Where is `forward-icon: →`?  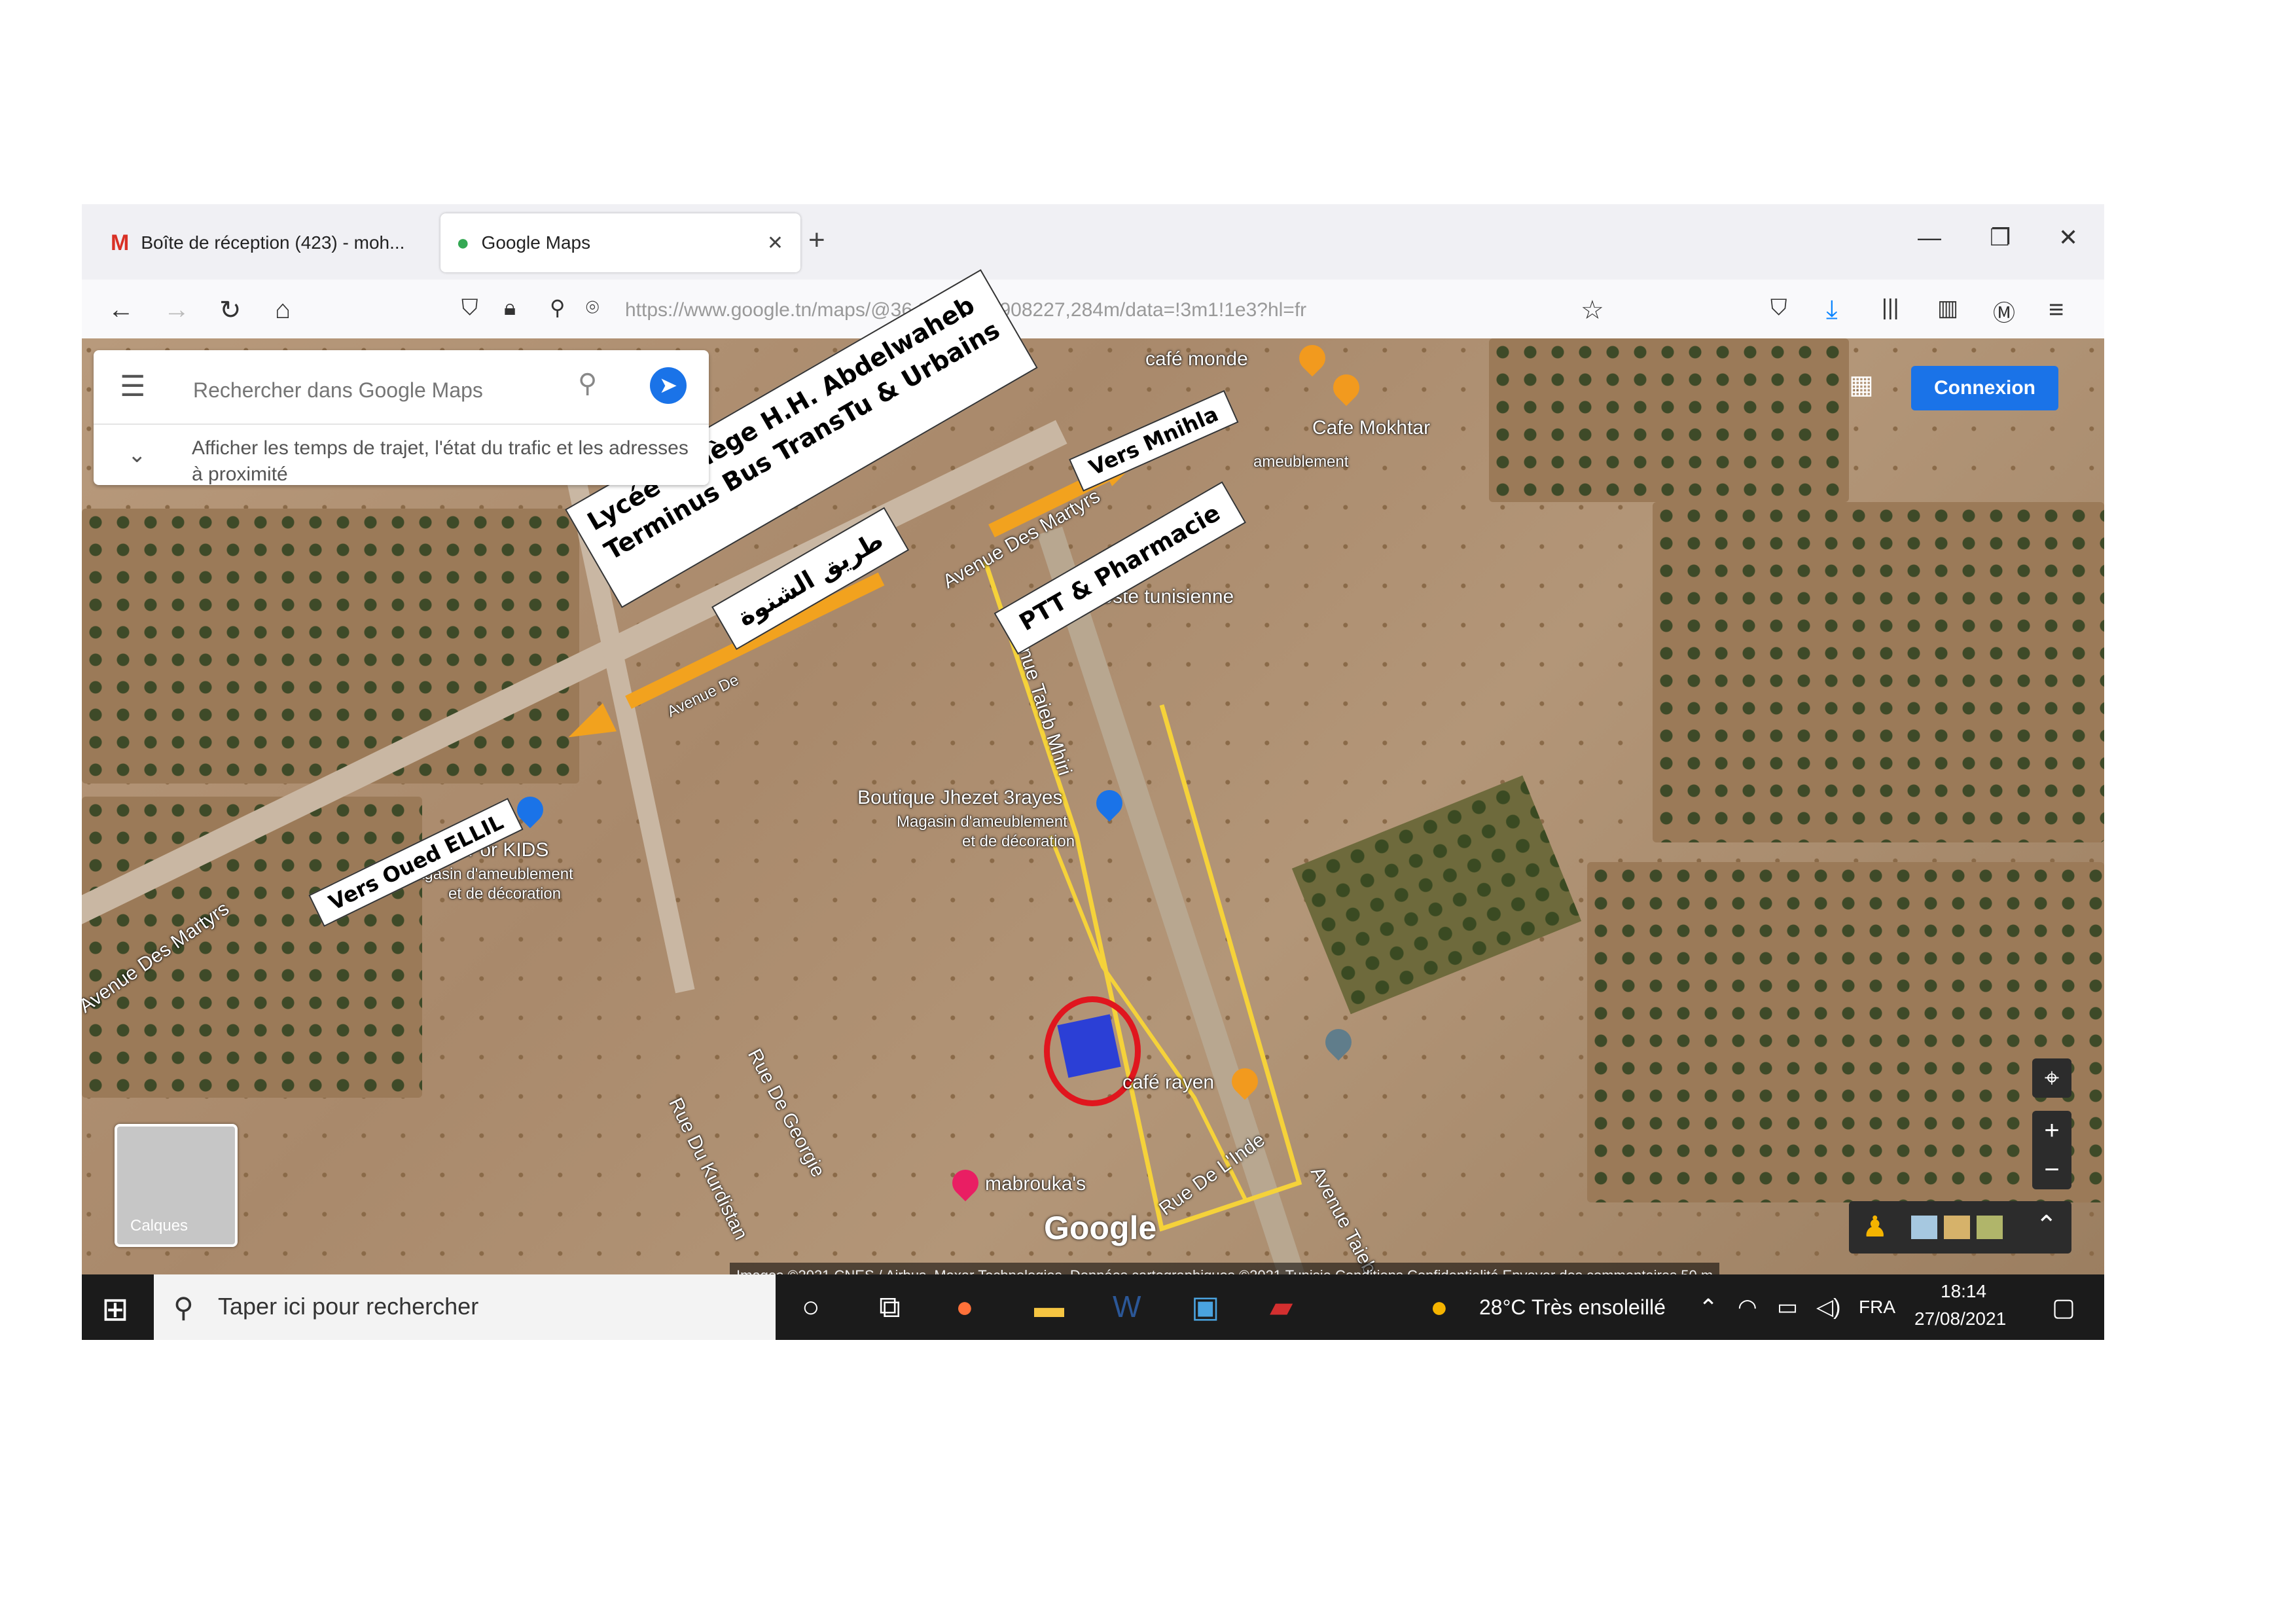 forward-icon: → is located at coordinates (177, 310).